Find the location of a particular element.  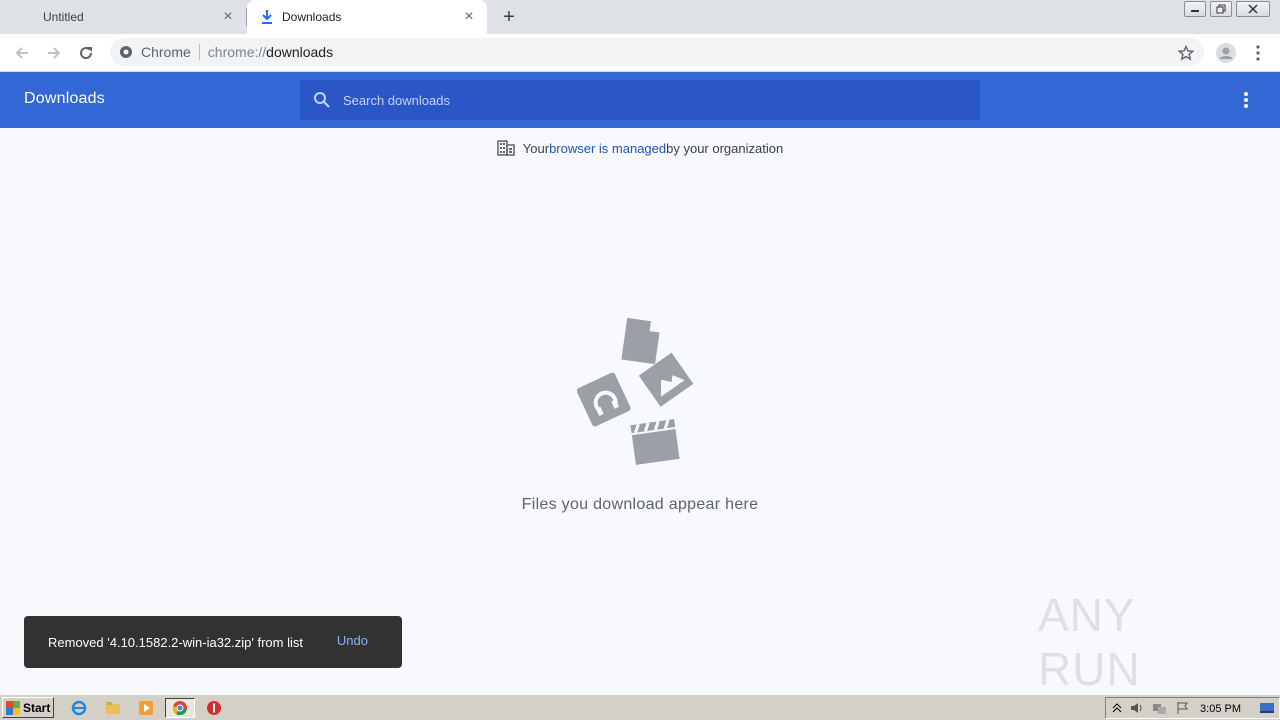

reload-icon is located at coordinates (86, 53).